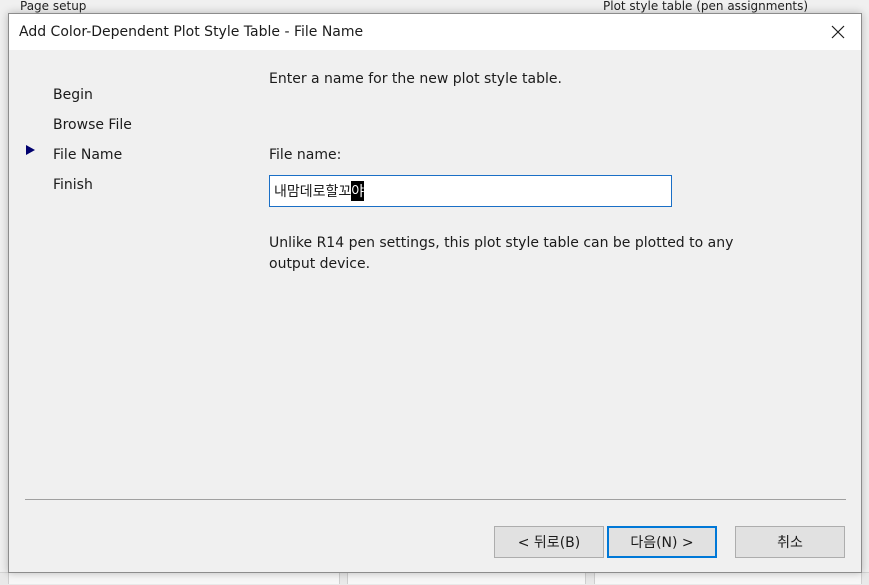 The height and width of the screenshot is (585, 869). I want to click on step-begin: Begin, so click(73, 95).